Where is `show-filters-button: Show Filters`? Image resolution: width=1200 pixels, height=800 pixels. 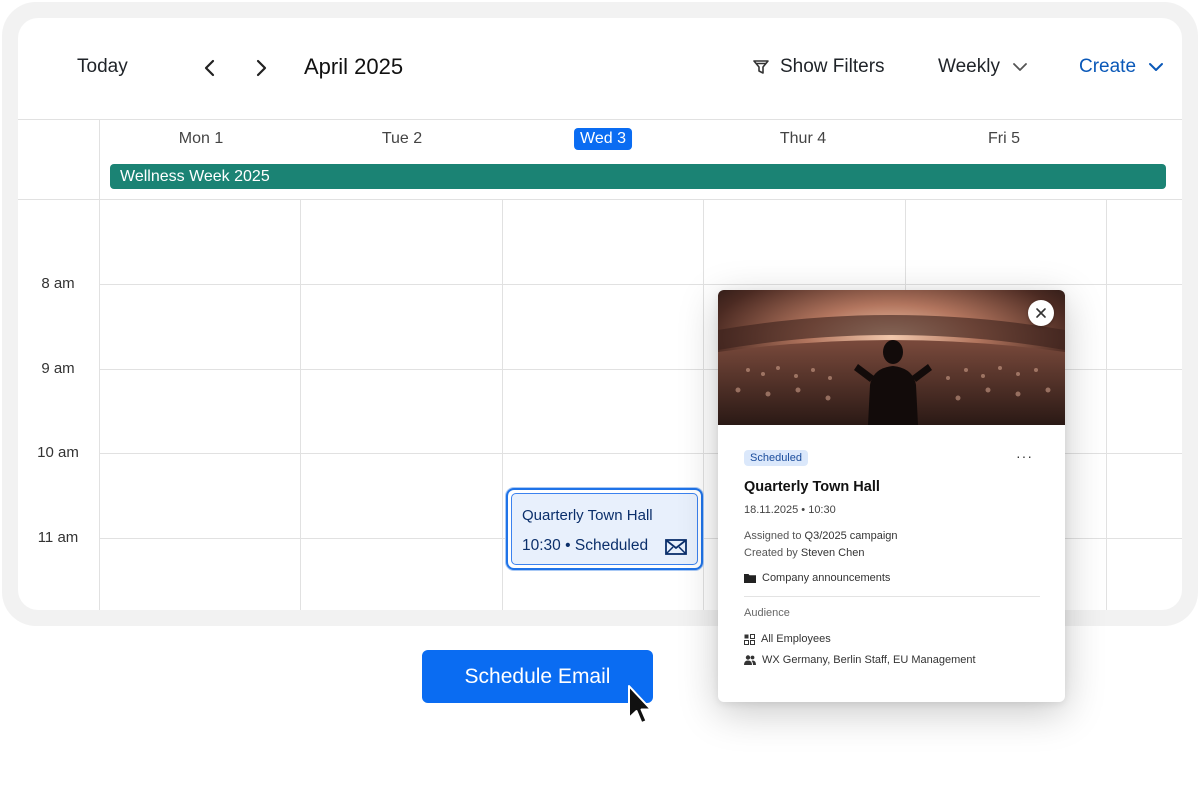 show-filters-button: Show Filters is located at coordinates (818, 67).